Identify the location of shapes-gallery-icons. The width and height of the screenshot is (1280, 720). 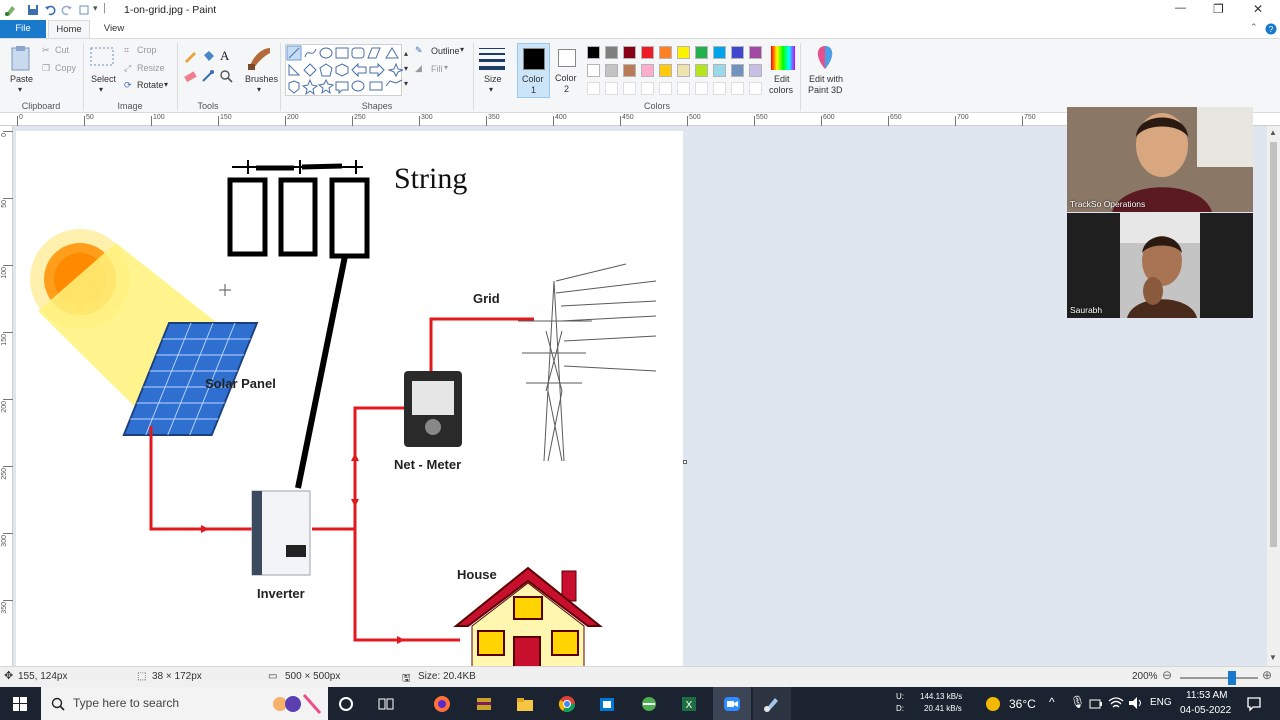
(345, 71).